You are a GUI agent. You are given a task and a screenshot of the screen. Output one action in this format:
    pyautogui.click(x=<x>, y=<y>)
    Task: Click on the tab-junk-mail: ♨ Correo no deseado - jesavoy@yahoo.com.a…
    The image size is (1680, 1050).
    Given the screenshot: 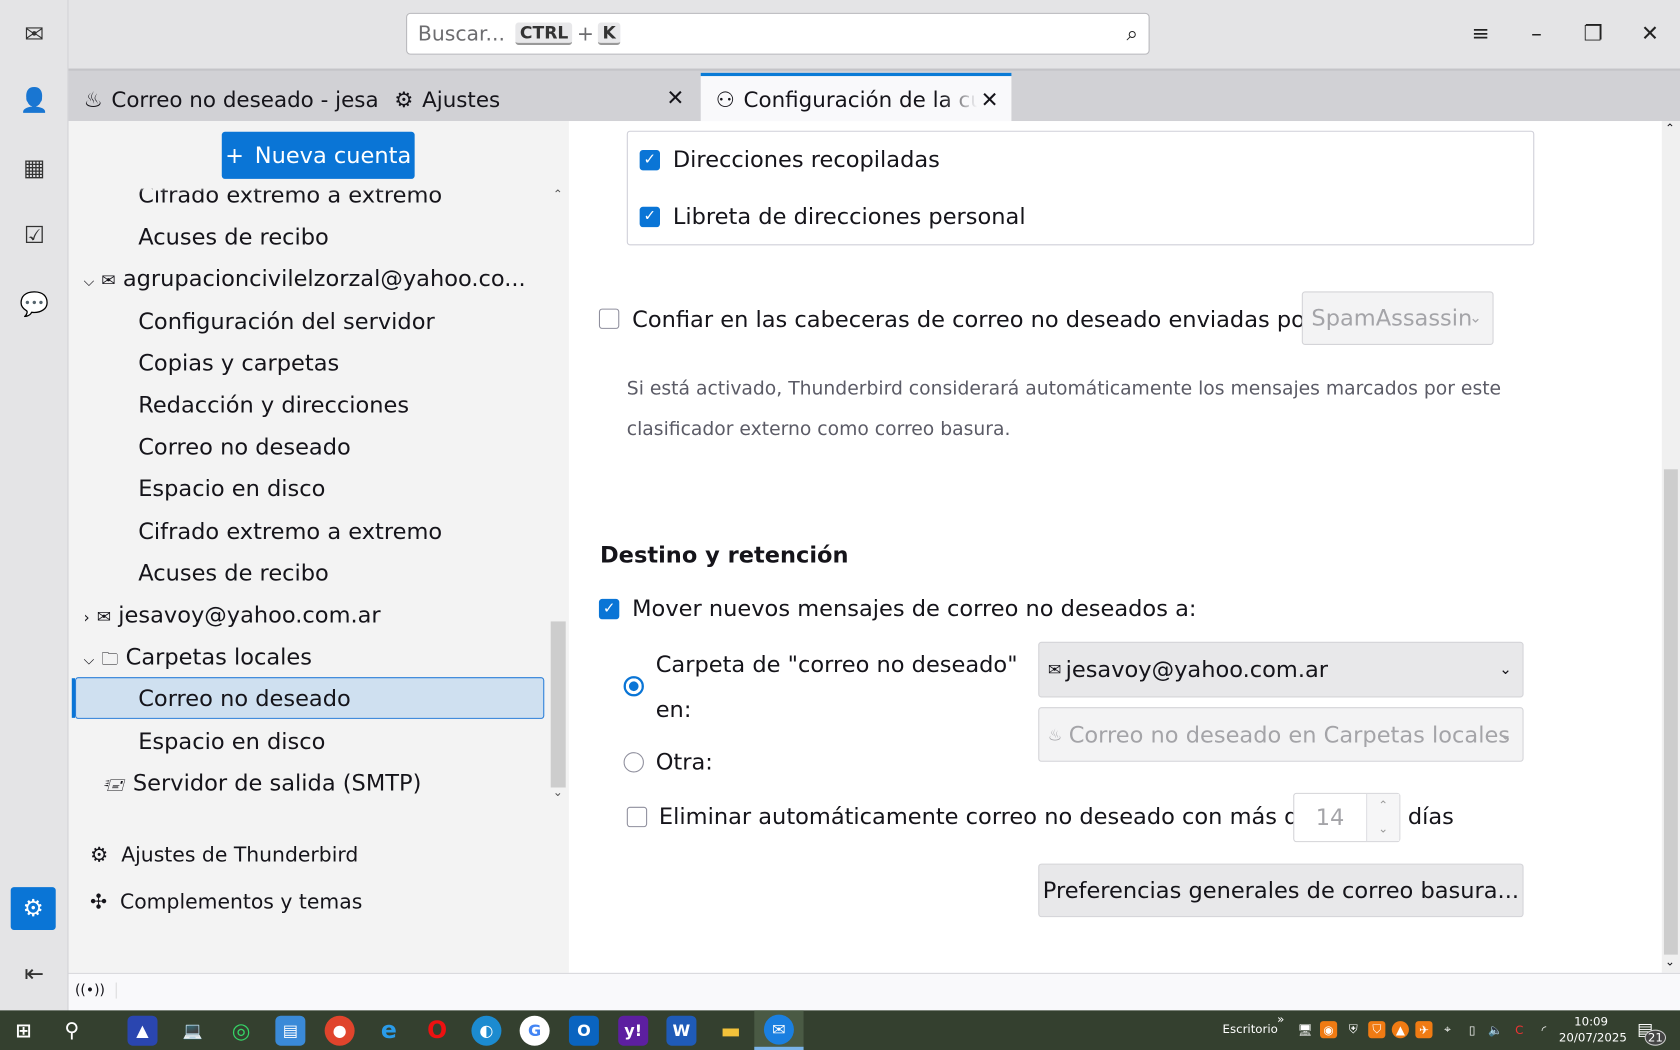 What is the action you would take?
    pyautogui.click(x=224, y=99)
    